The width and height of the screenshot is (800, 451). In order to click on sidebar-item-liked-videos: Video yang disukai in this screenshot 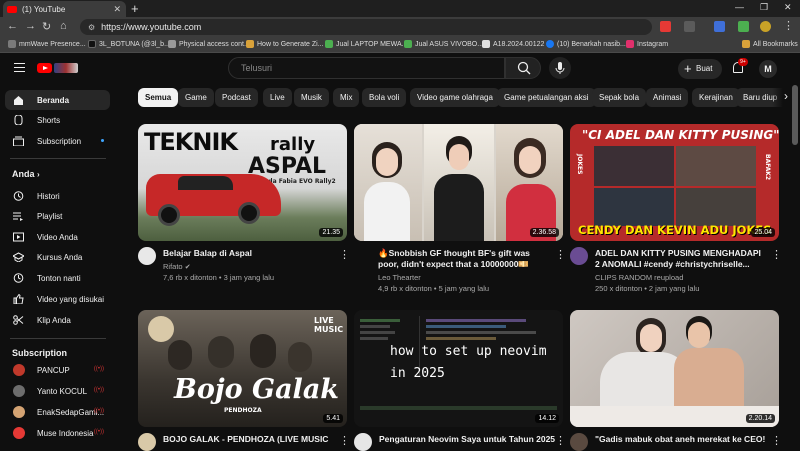, I will do `click(57, 299)`.